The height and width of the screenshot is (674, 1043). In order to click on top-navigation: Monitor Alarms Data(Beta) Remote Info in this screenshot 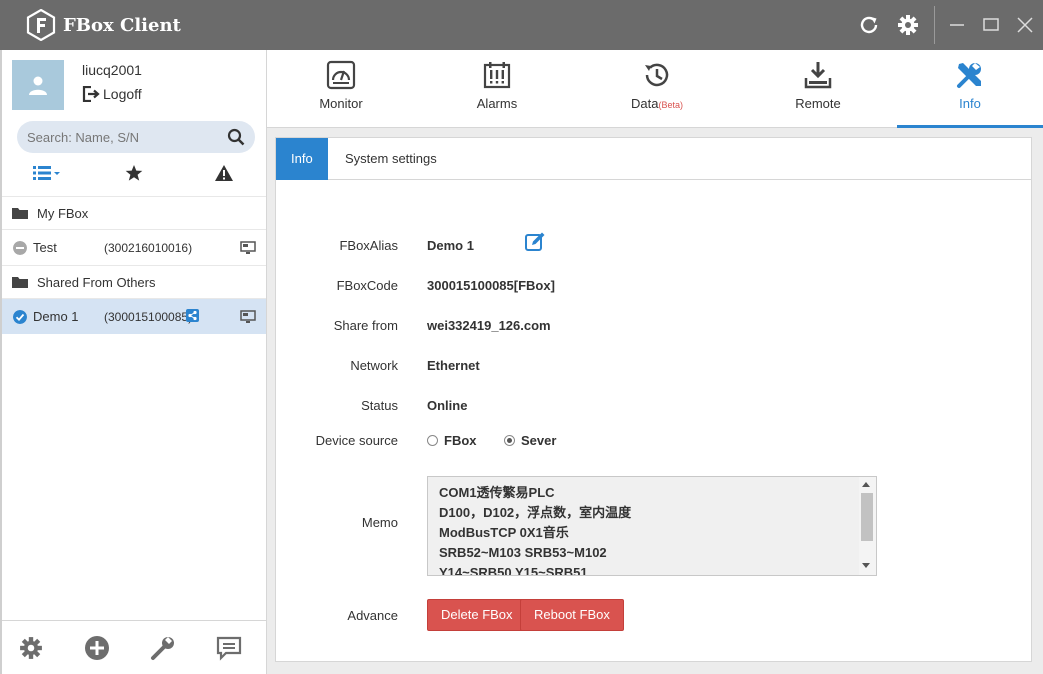, I will do `click(655, 89)`.